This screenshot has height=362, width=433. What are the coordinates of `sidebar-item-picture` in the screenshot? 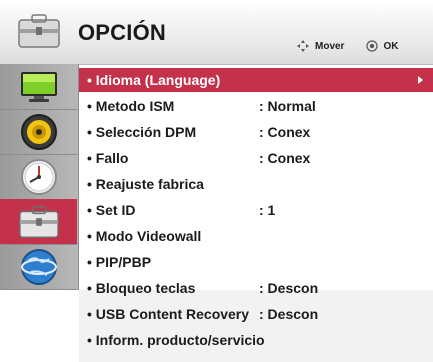 It's located at (38, 87).